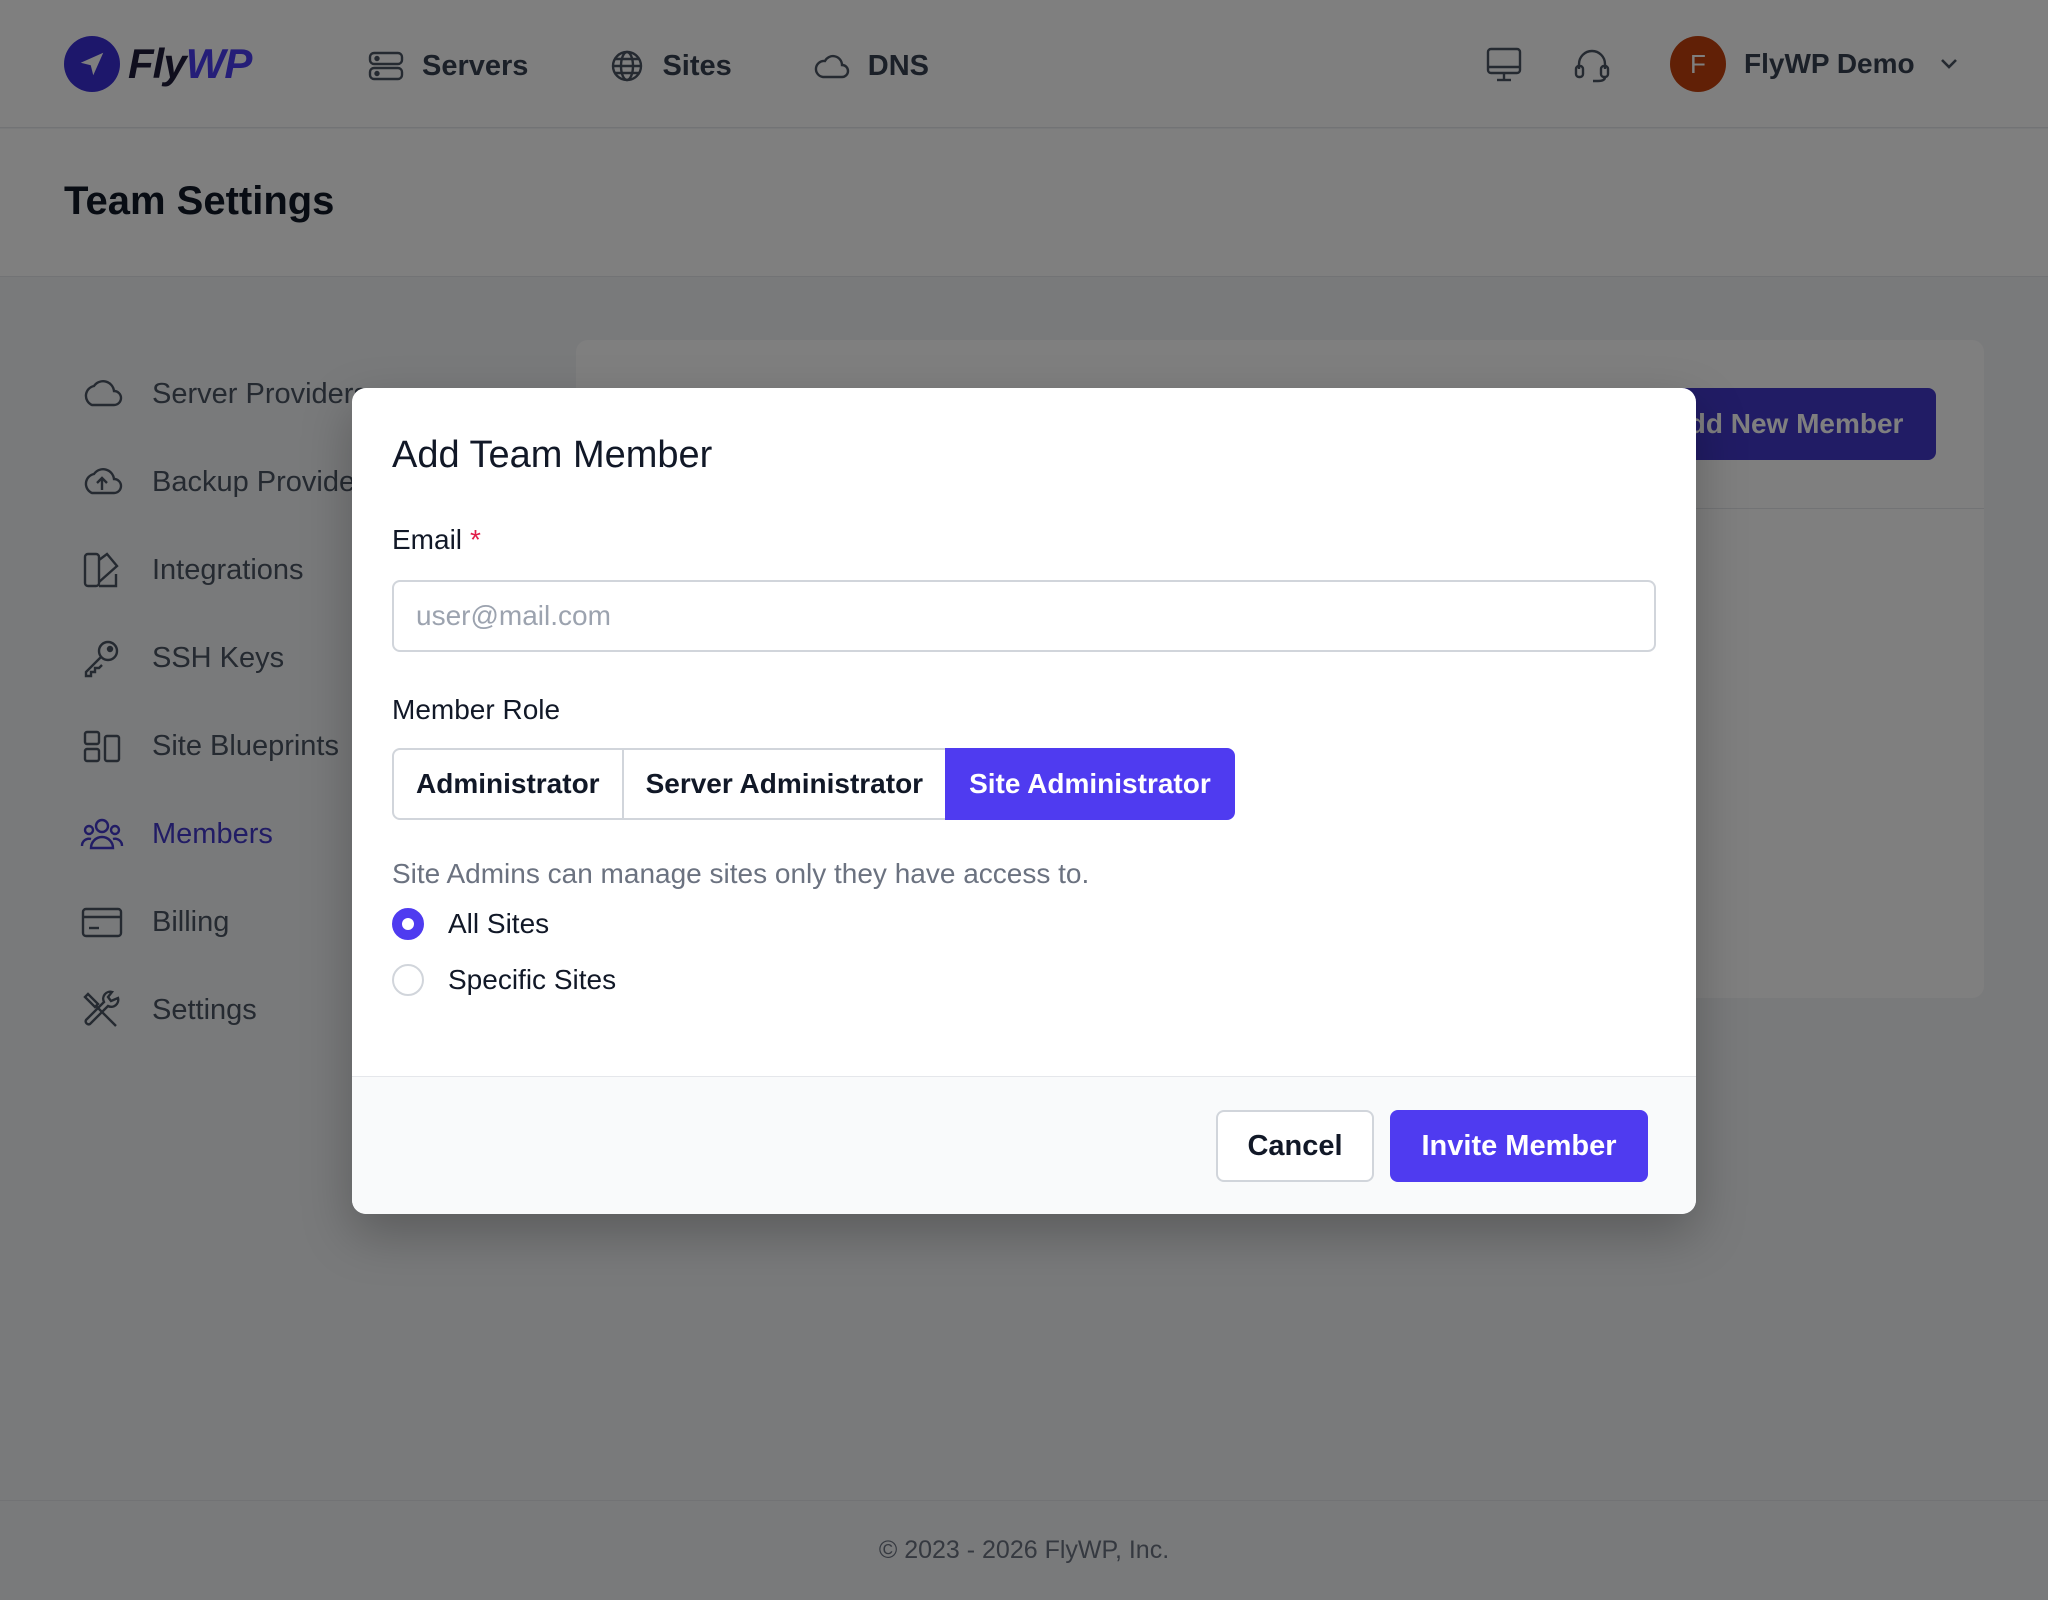  I want to click on access-option-specific-sites: Specific Sites, so click(504, 980).